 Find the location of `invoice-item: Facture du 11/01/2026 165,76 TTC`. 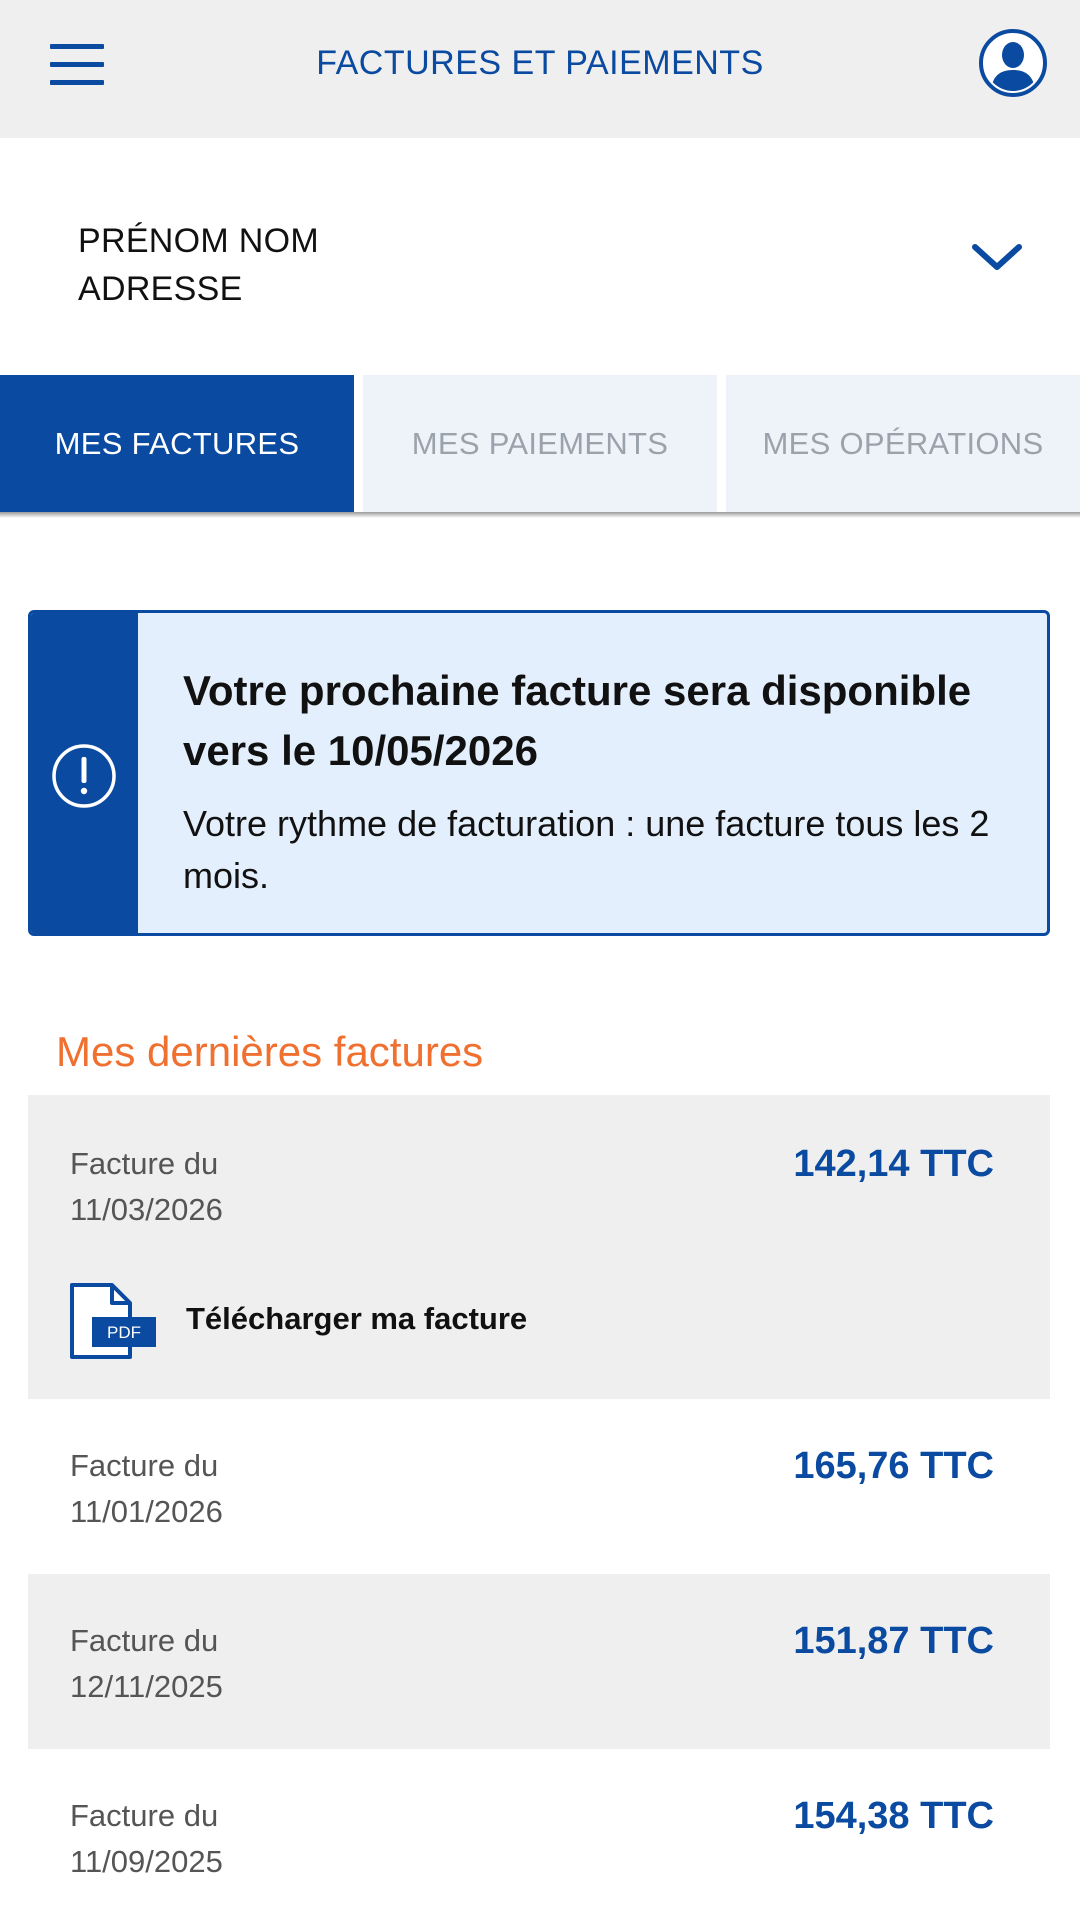

invoice-item: Facture du 11/01/2026 165,76 TTC is located at coordinates (539, 1486).